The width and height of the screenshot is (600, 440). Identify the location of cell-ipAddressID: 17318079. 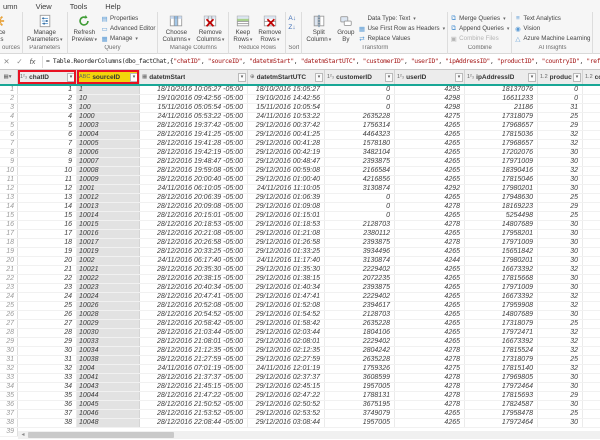
(501, 117).